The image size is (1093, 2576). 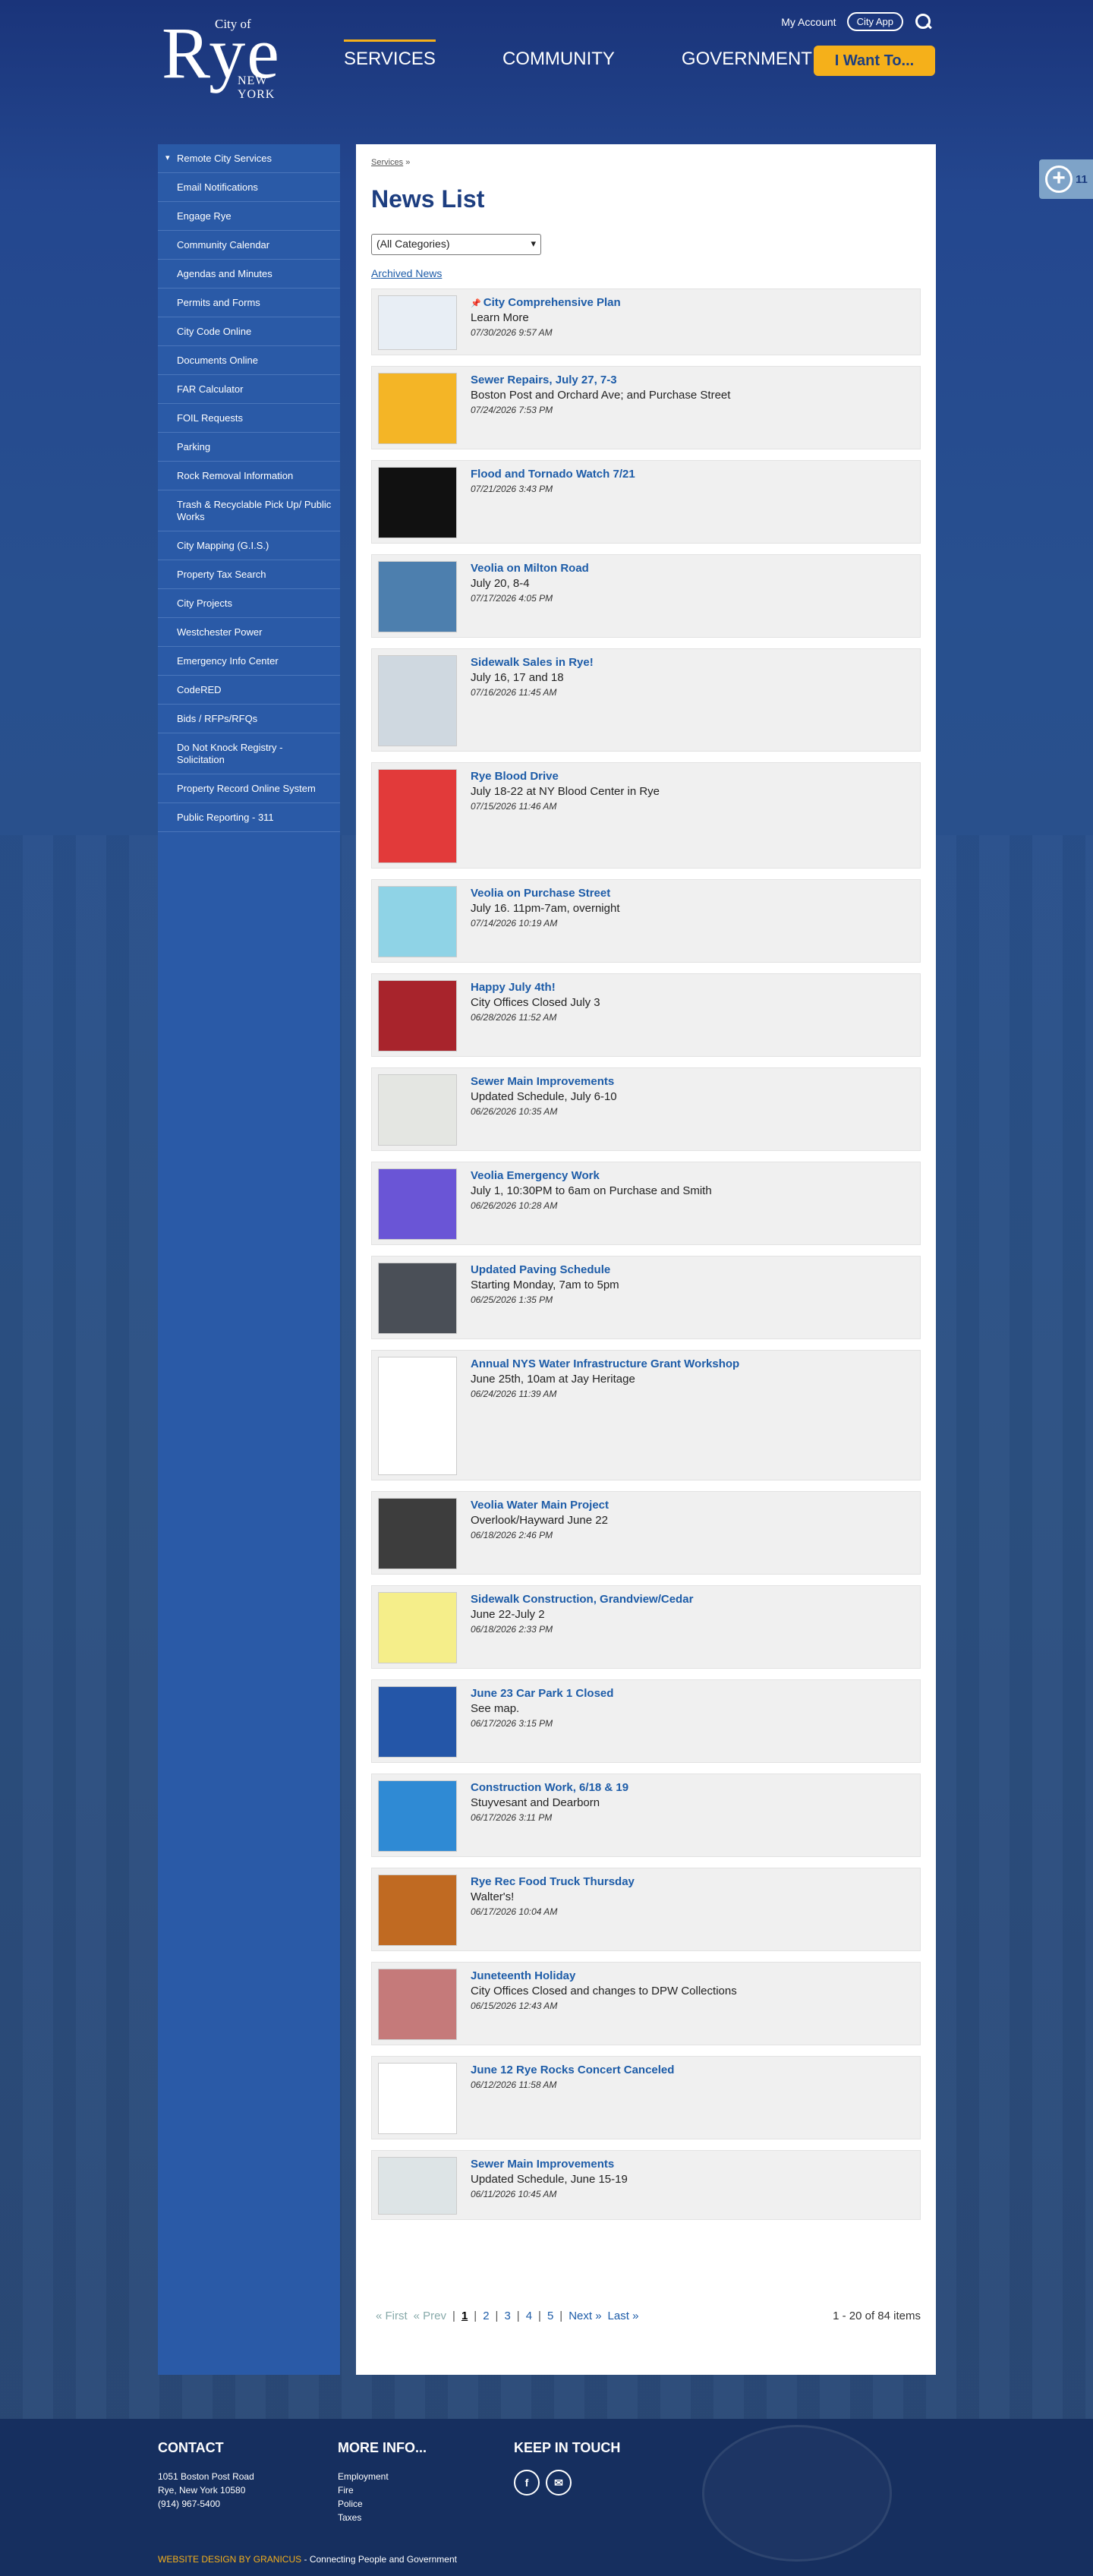 I want to click on sidebar-item: FOIL Requests, so click(x=249, y=418).